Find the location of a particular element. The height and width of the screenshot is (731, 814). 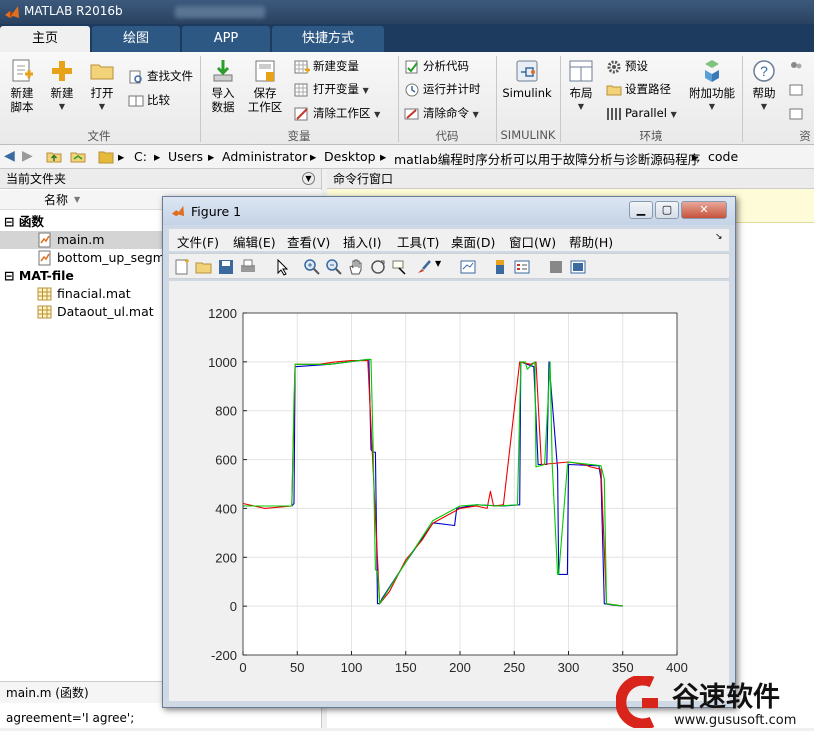

colorbar-icon is located at coordinates (500, 267).